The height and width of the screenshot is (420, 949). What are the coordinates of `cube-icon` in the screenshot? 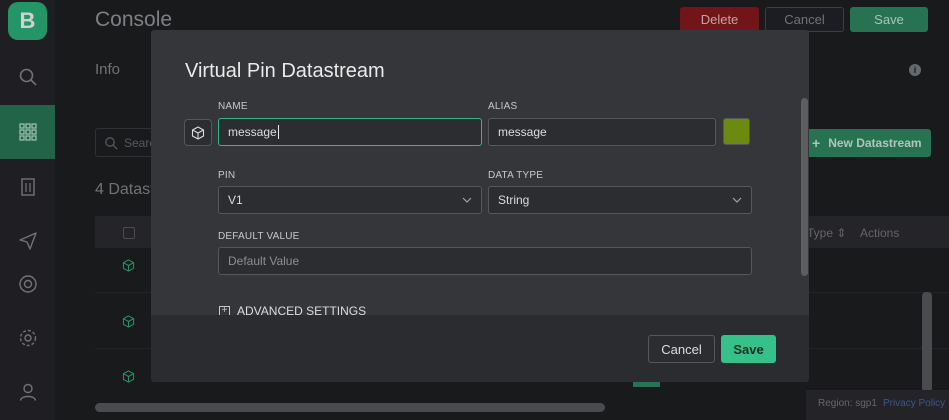 It's located at (198, 132).